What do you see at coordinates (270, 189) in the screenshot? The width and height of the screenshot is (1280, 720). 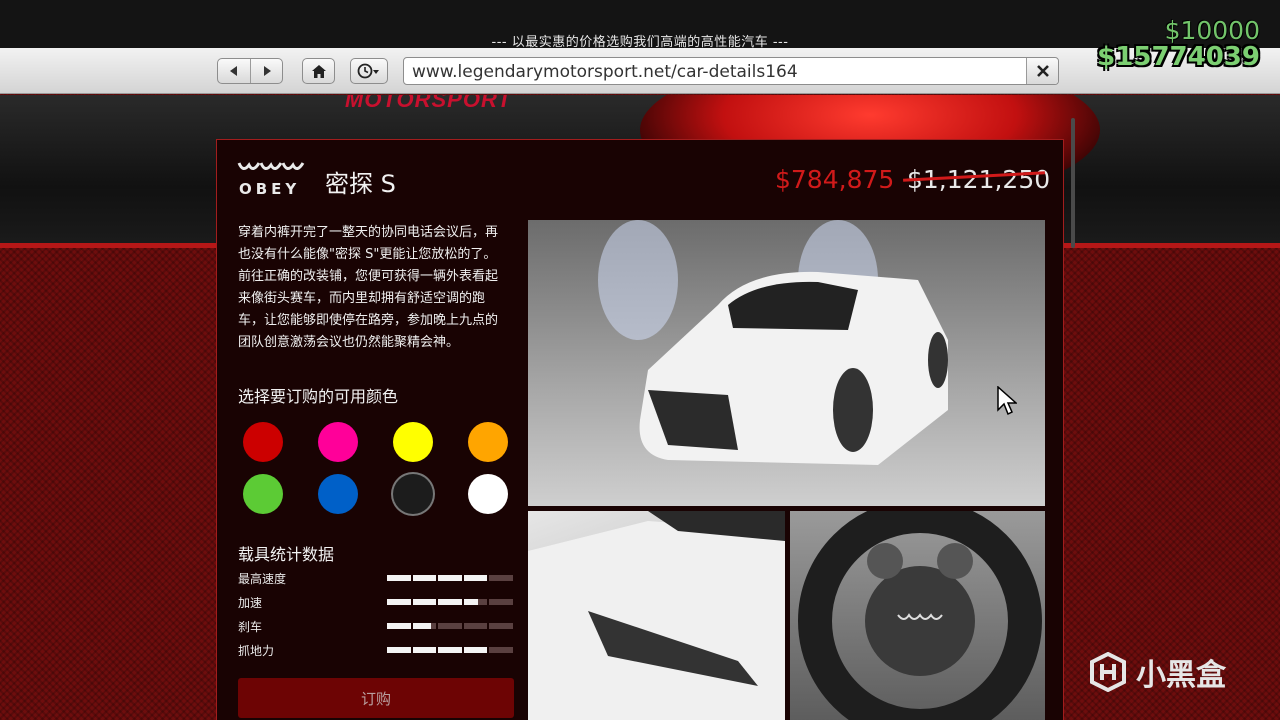 I see `brand-name: OBEY` at bounding box center [270, 189].